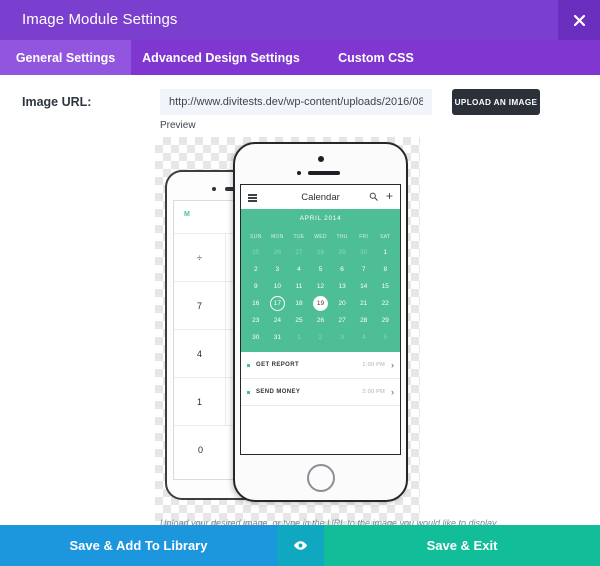 The image size is (600, 566). I want to click on calendar-day-cell: 12, so click(321, 286).